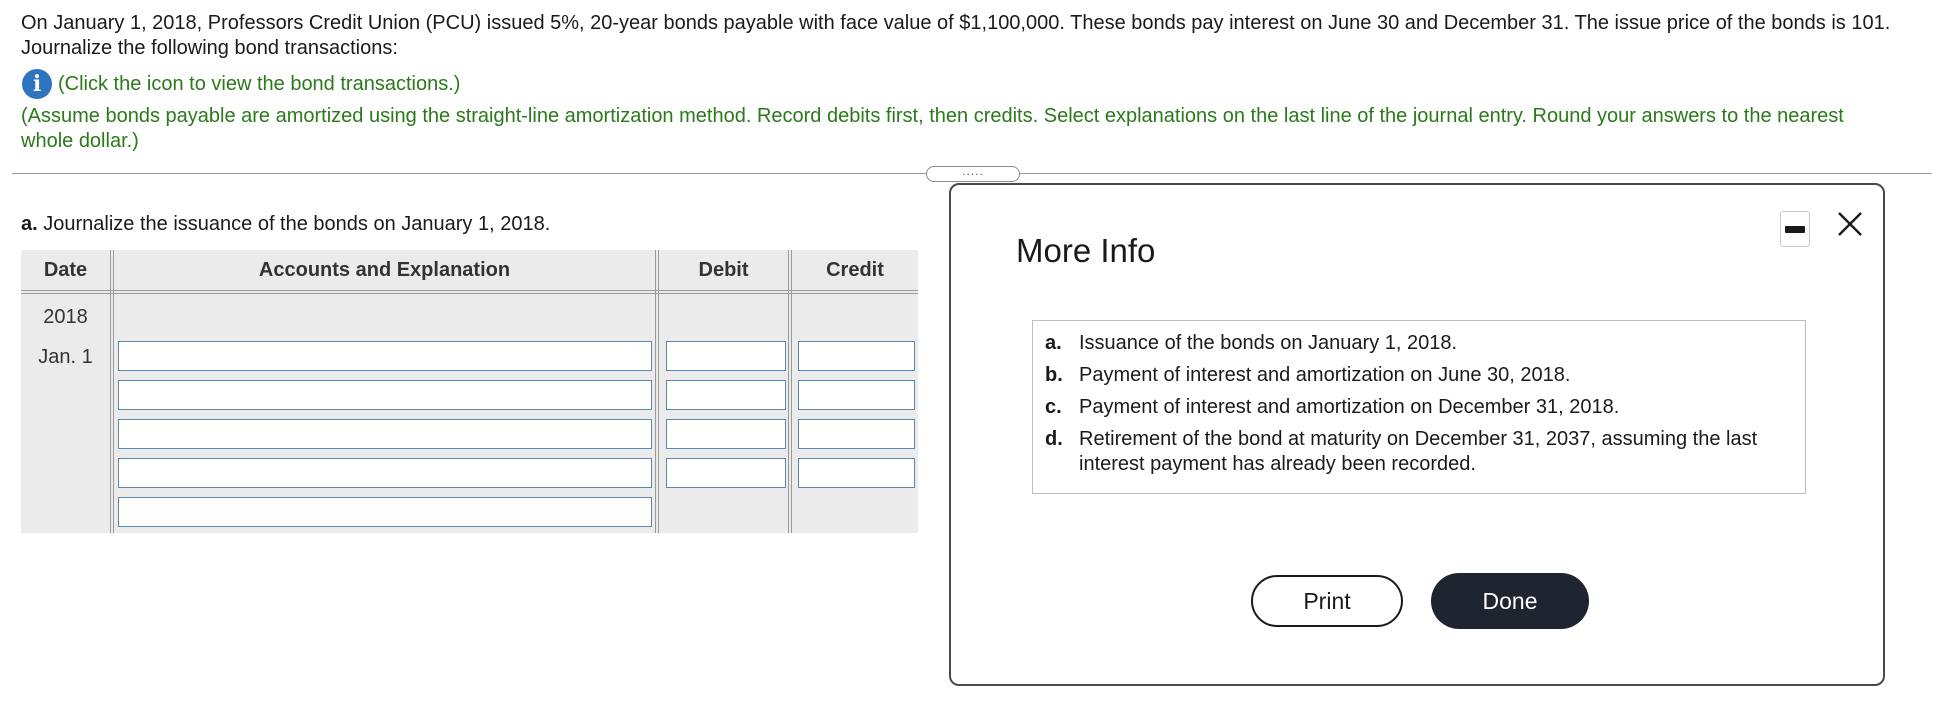 This screenshot has width=1934, height=716. What do you see at coordinates (1086, 250) in the screenshot?
I see `dialog-title: More Info` at bounding box center [1086, 250].